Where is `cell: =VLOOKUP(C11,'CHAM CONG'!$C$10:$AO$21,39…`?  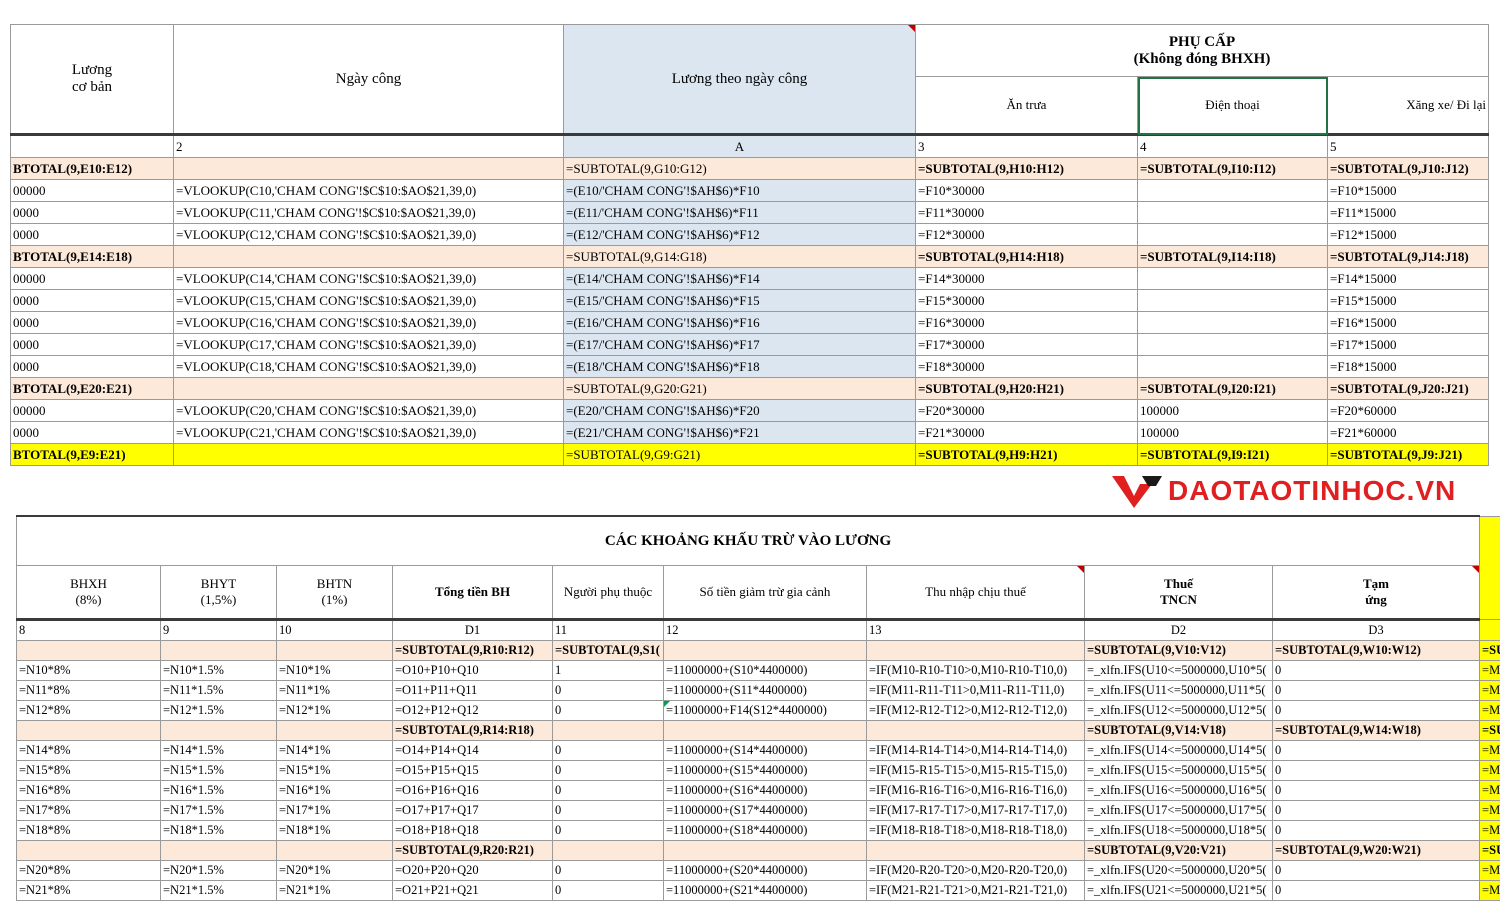 cell: =VLOOKUP(C11,'CHAM CONG'!$C$10:$AO$21,39… is located at coordinates (369, 213).